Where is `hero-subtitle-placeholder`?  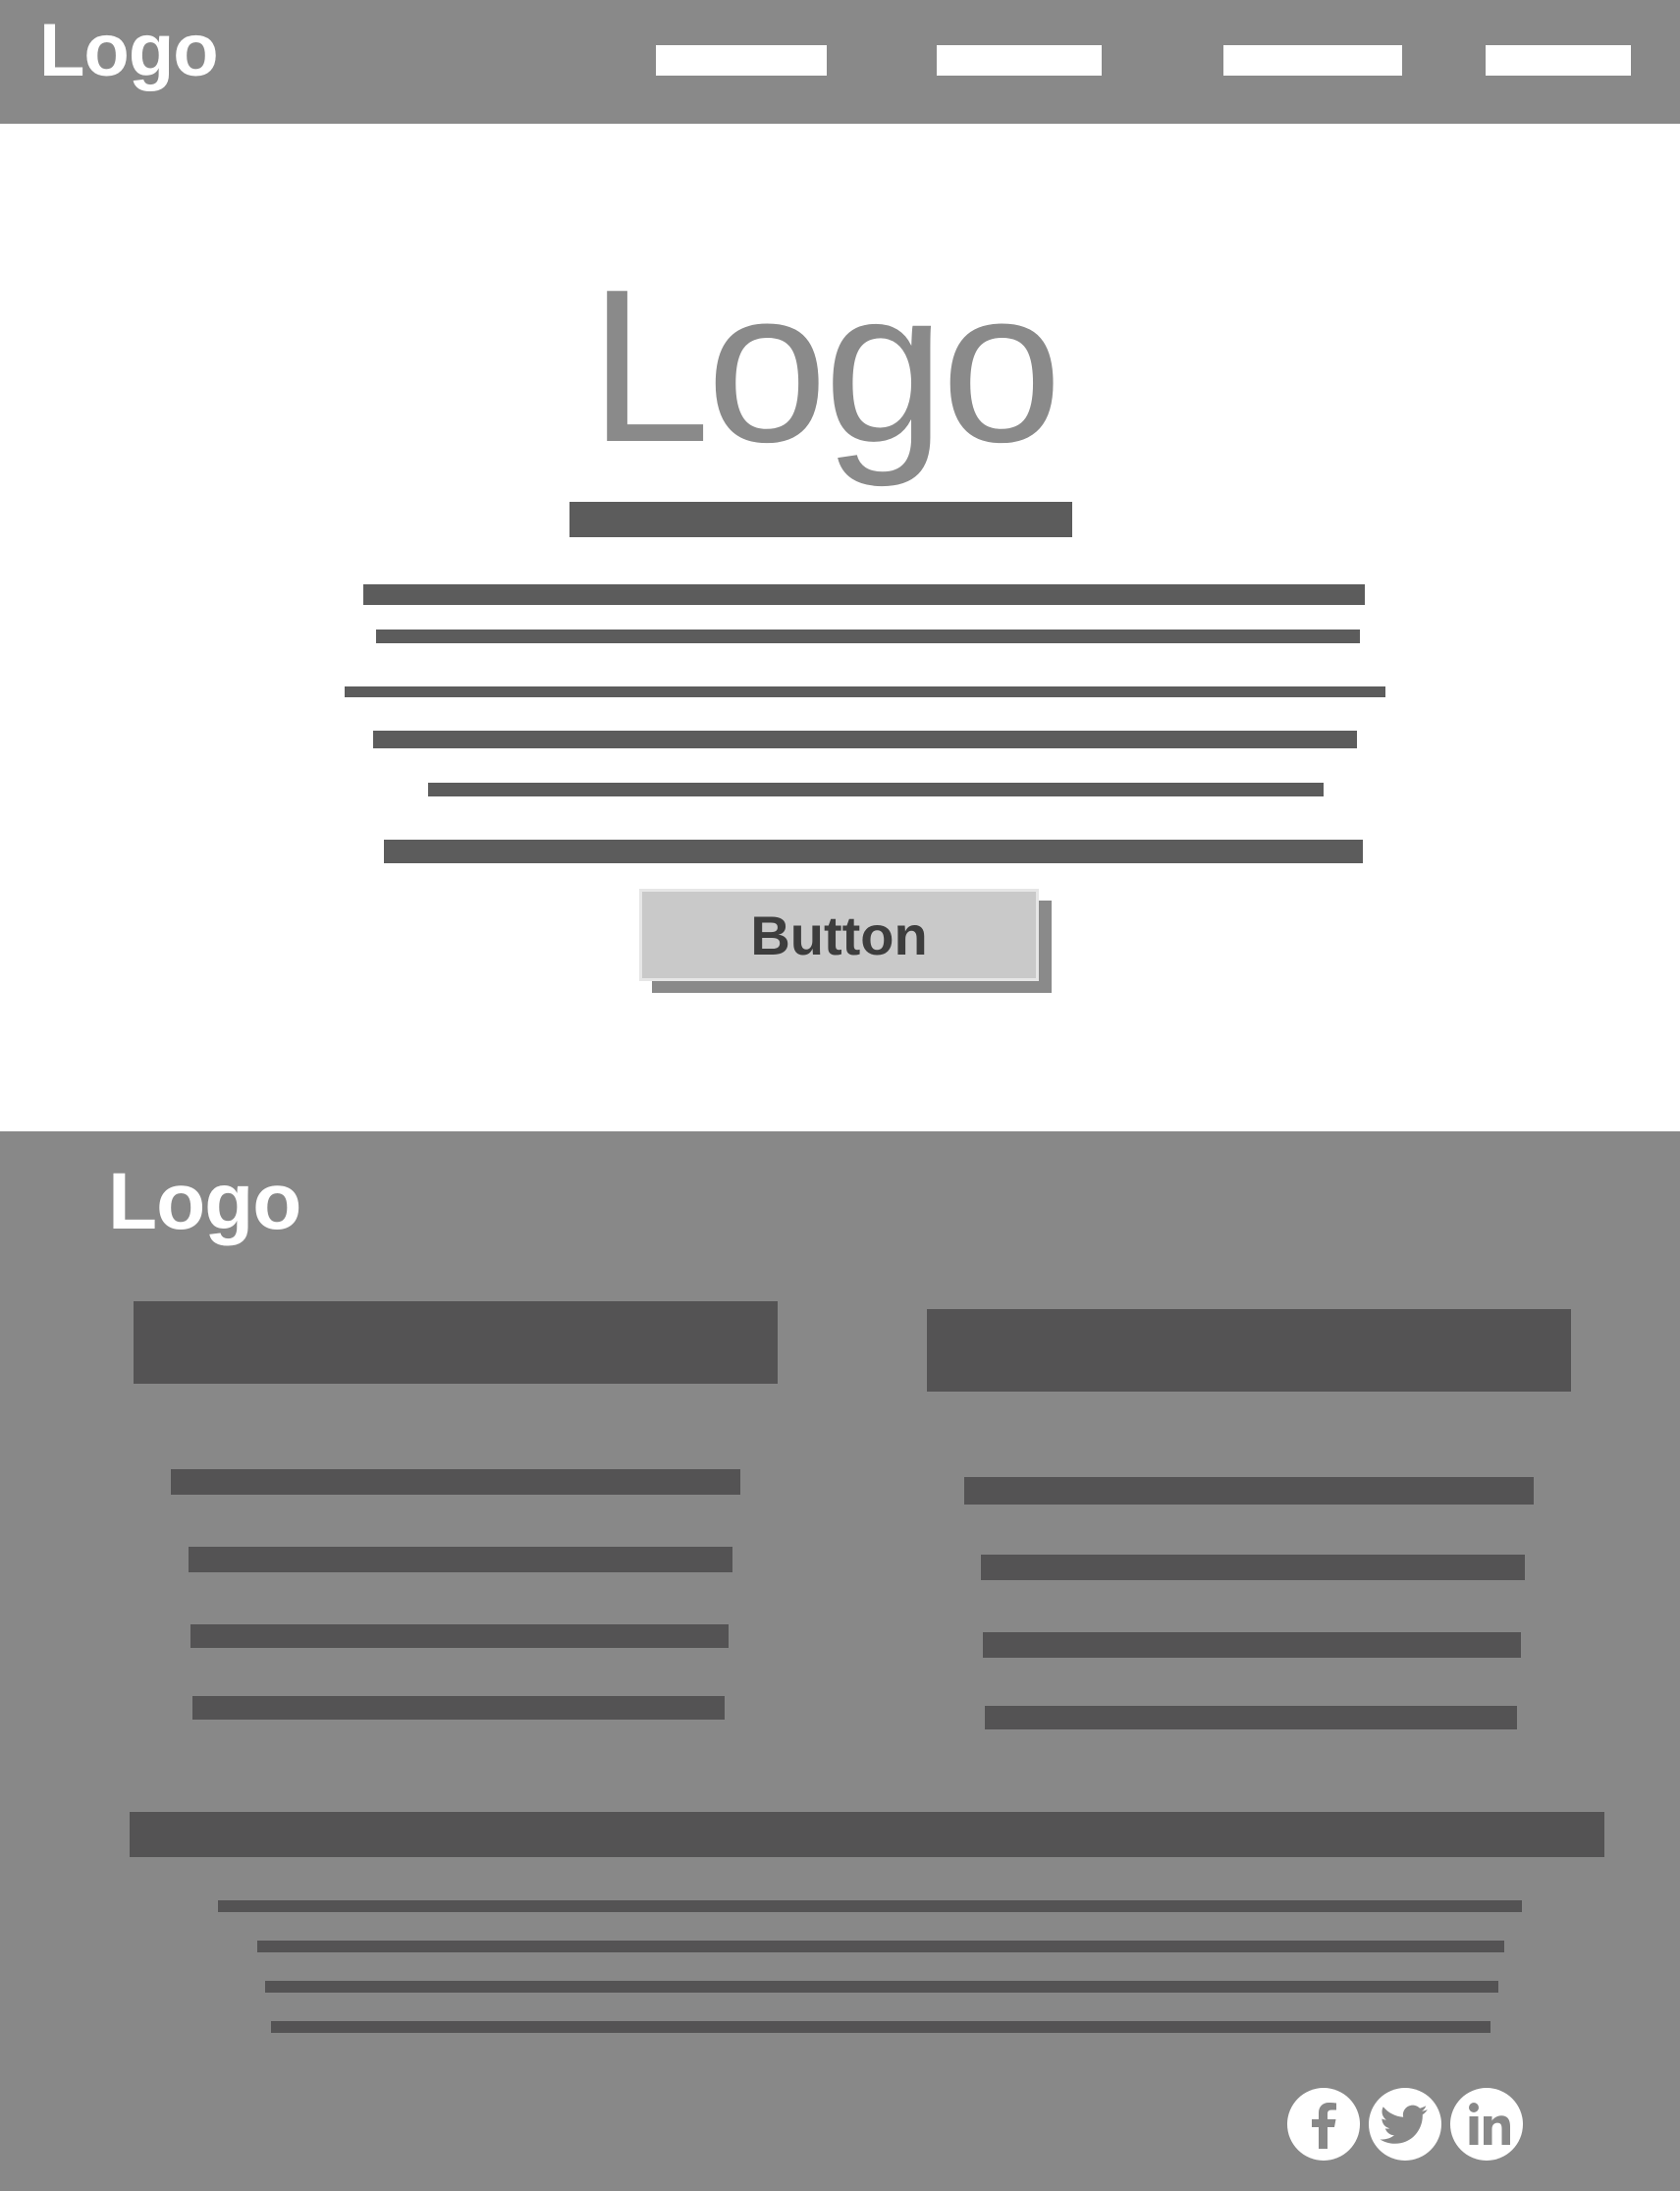 hero-subtitle-placeholder is located at coordinates (820, 519).